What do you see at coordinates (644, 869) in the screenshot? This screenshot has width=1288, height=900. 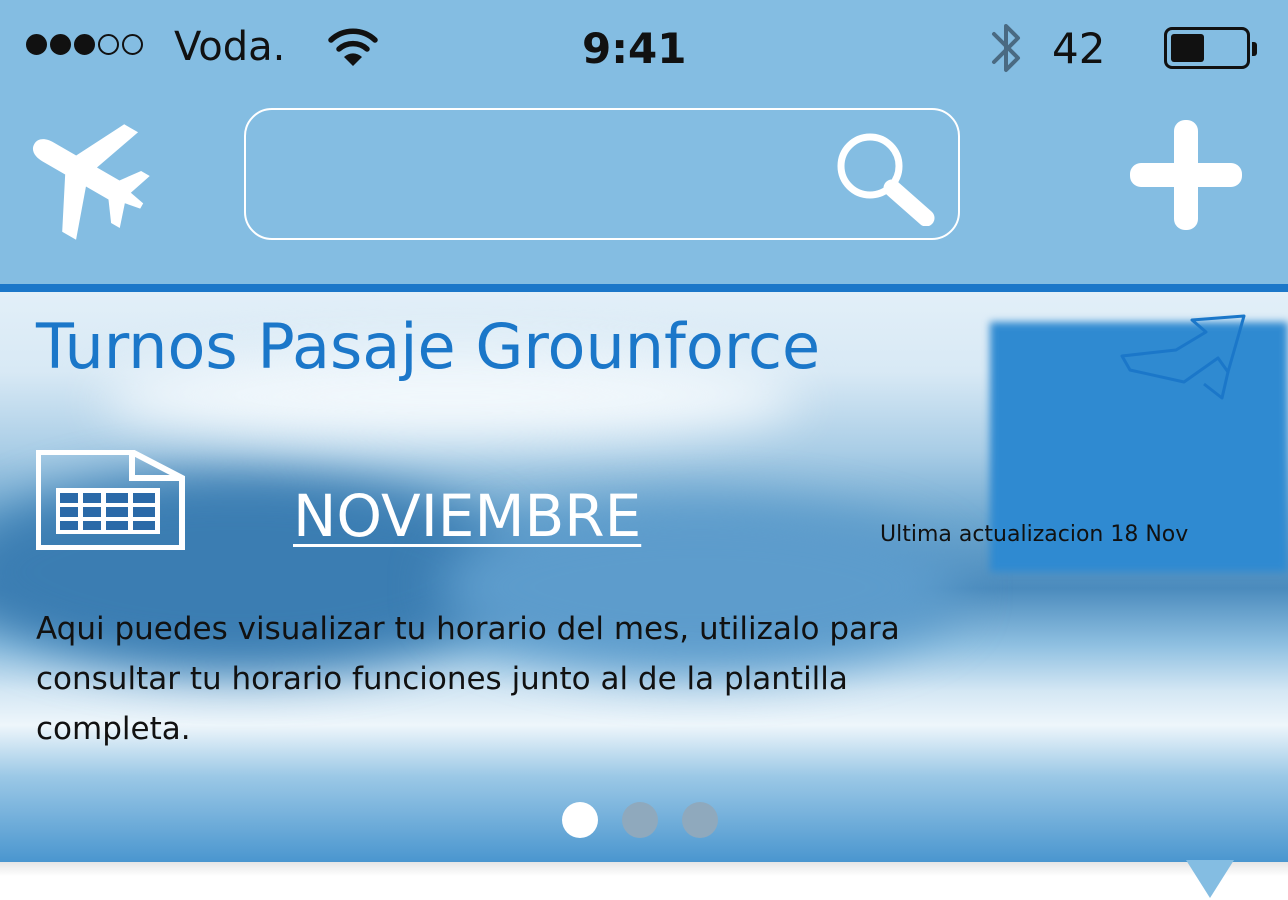 I see `card-shadow` at bounding box center [644, 869].